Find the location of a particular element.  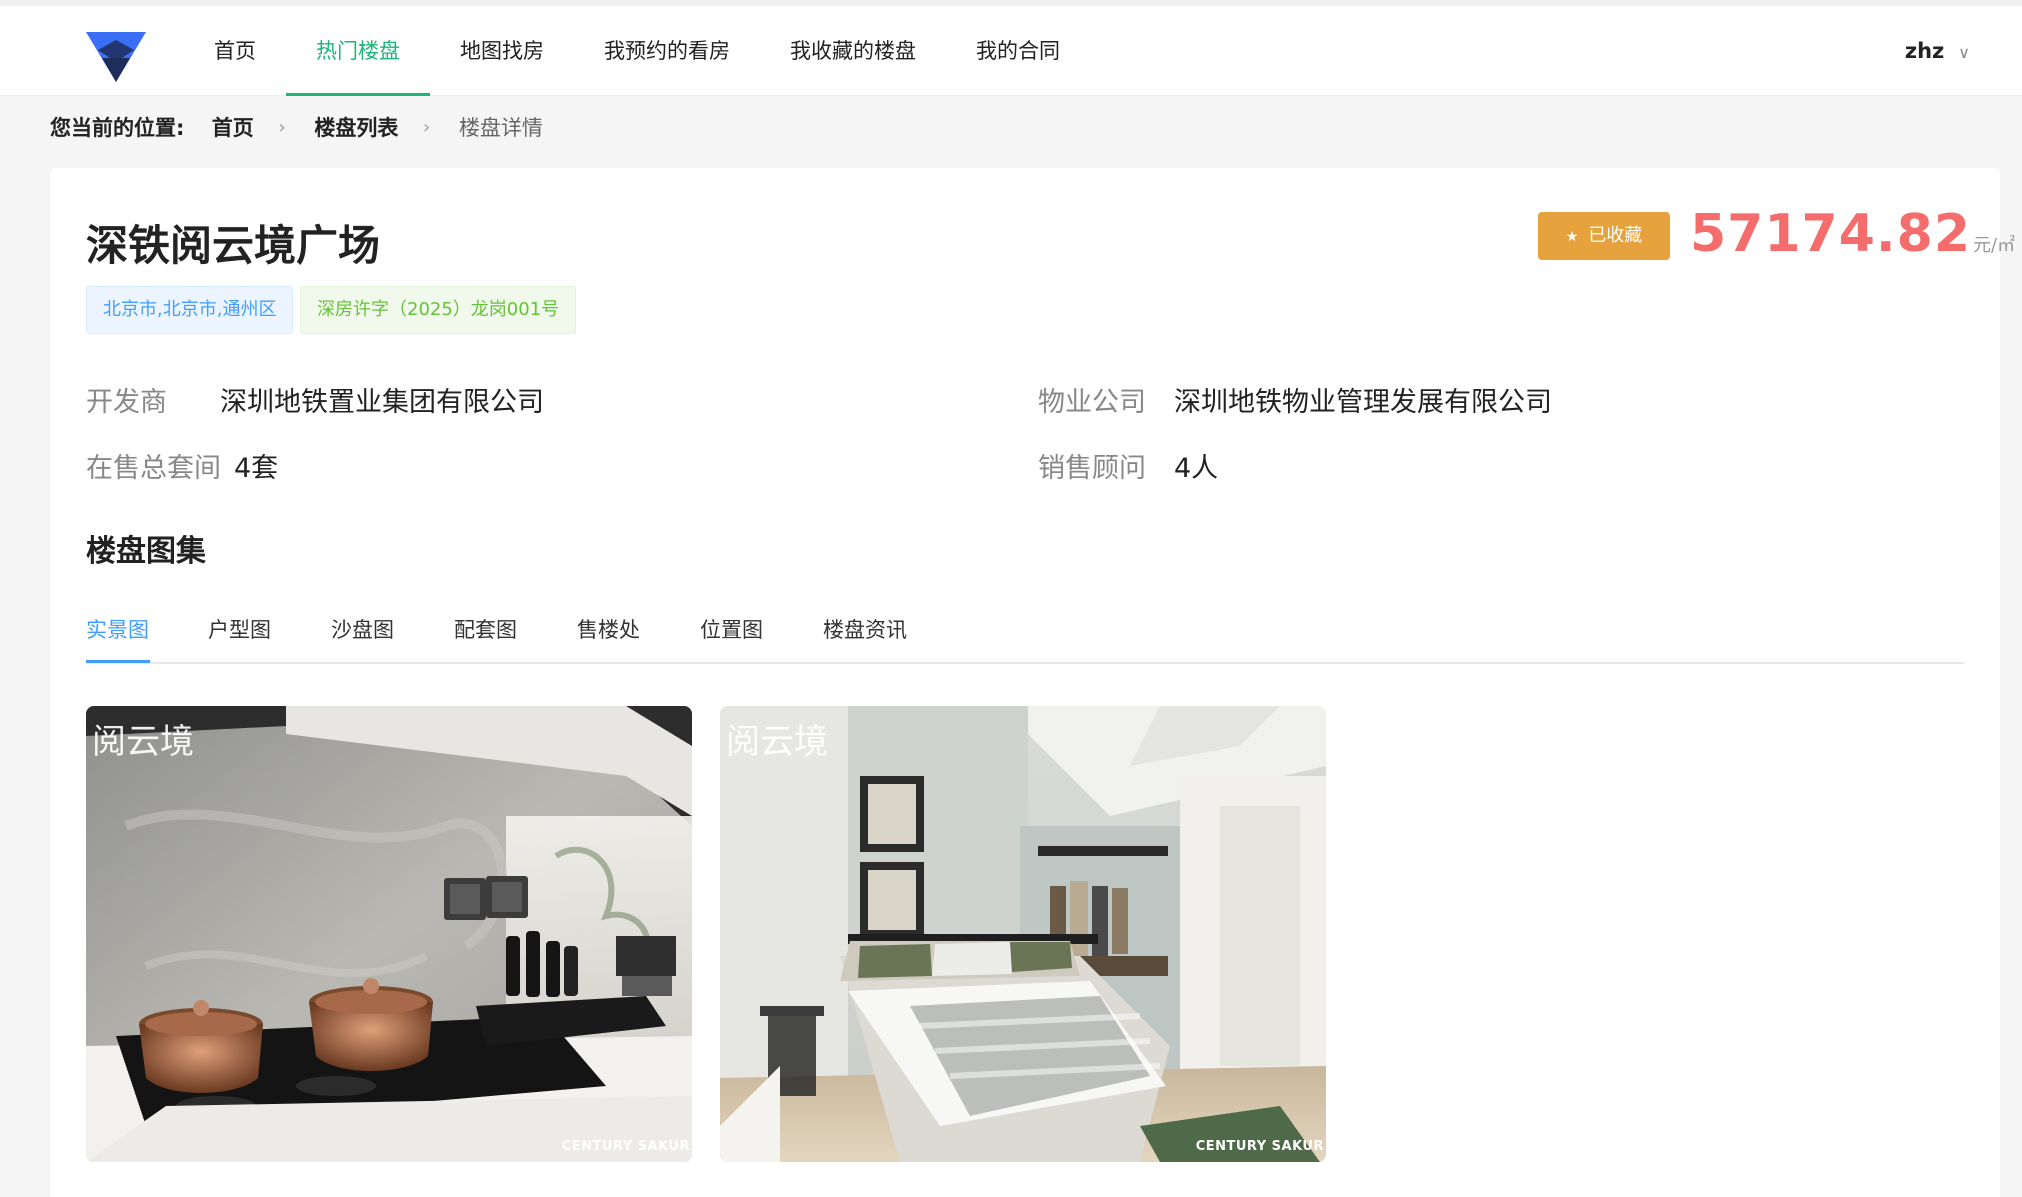

units-label: 在售总套间 is located at coordinates (153, 468).